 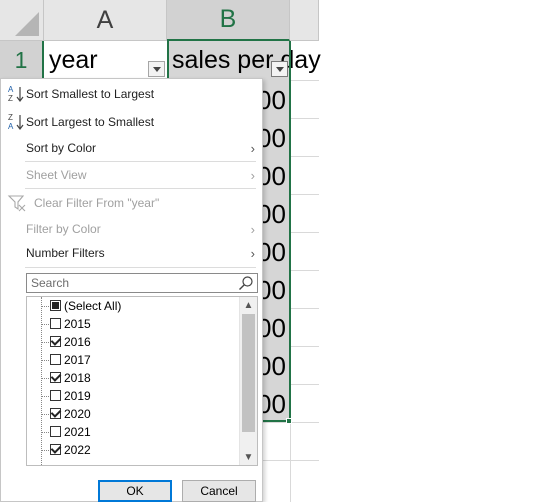 I want to click on list-item-label: 2018, so click(x=77, y=378).